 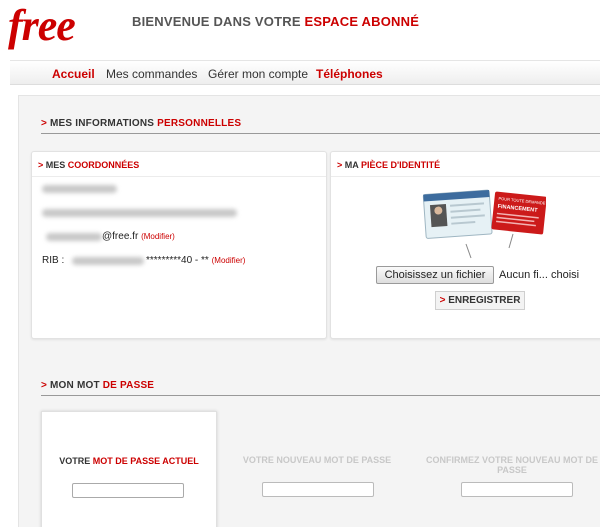 I want to click on current-password-input, so click(x=128, y=490).